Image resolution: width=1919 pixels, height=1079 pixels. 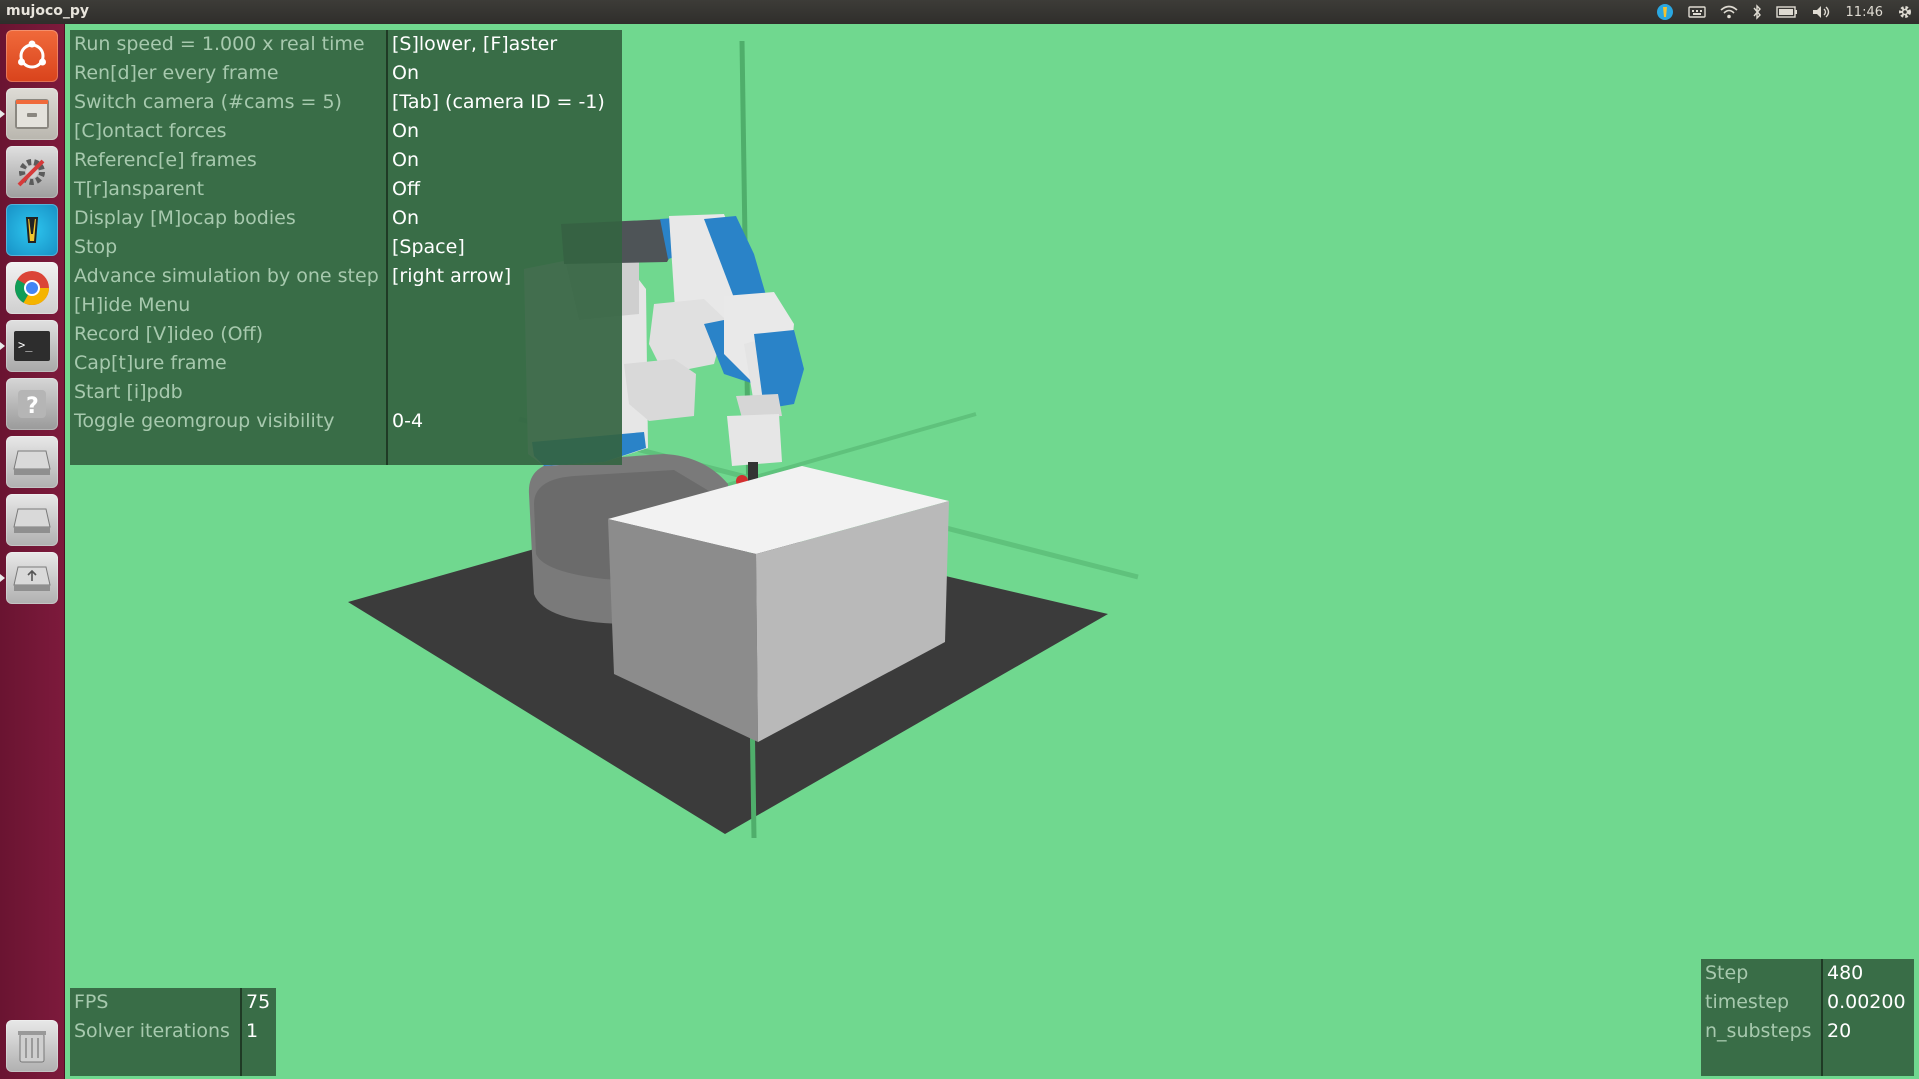 I want to click on usb-drive-icon, so click(x=29, y=578).